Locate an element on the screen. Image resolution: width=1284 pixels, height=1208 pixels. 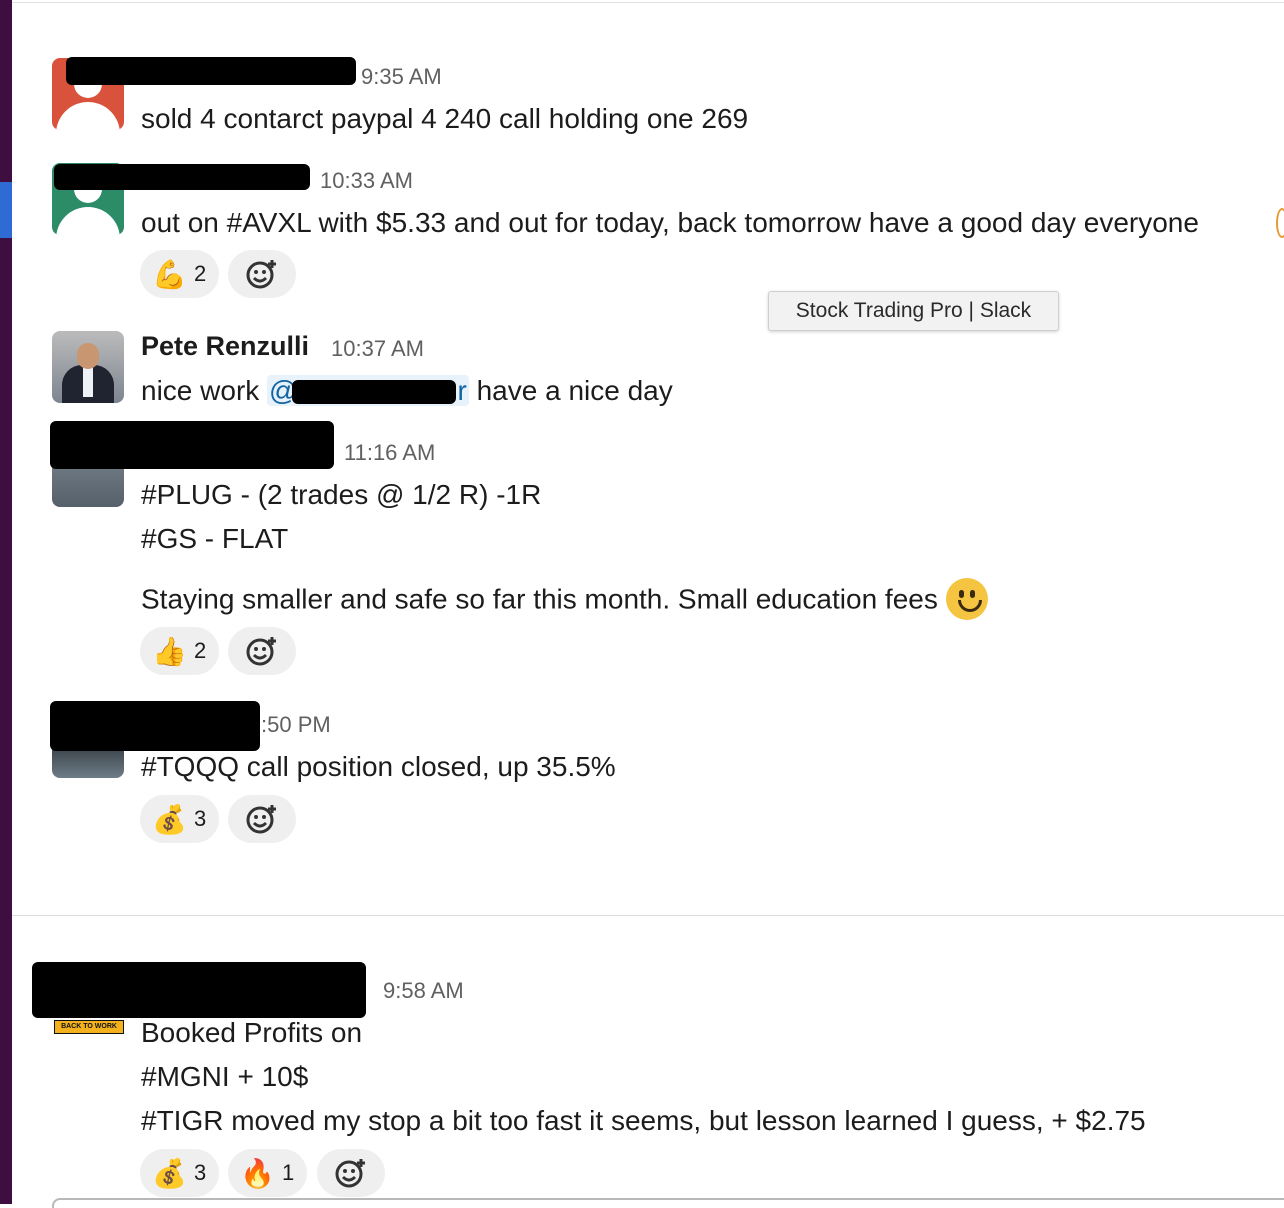
sender-name: Pete Renzulli is located at coordinates (225, 346).